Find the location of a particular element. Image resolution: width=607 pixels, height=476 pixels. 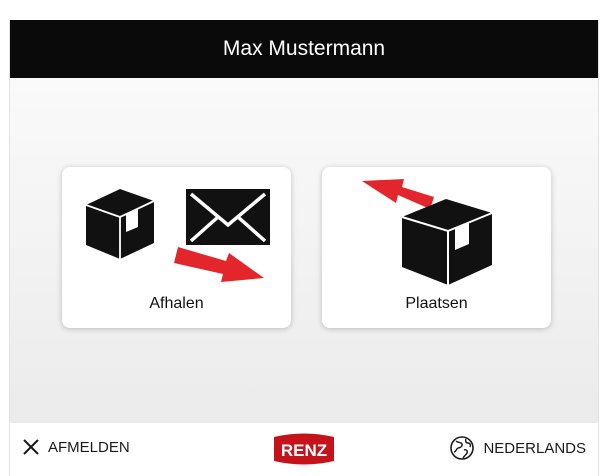

globe-icon is located at coordinates (462, 448).